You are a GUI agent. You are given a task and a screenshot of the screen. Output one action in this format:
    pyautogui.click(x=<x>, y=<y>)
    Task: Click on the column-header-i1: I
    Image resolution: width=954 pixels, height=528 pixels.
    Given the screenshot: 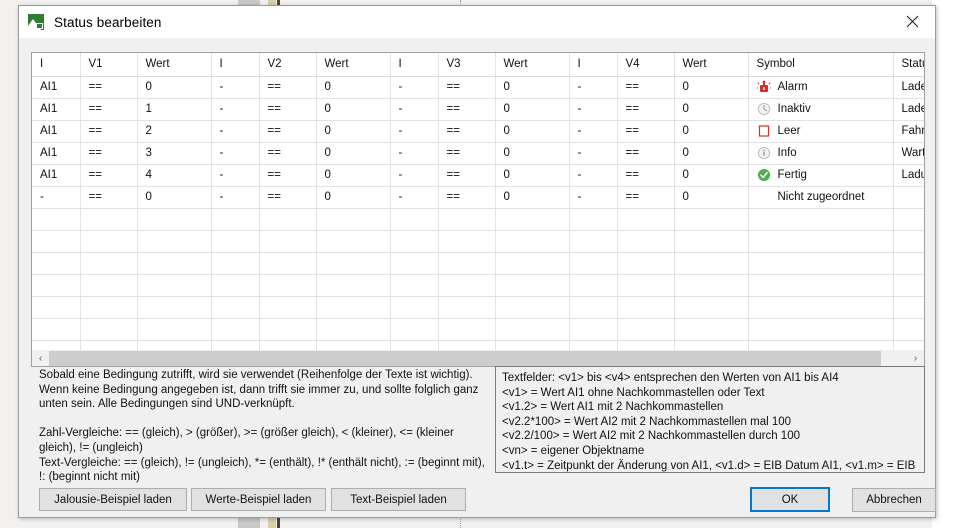 What is the action you would take?
    pyautogui.click(x=56, y=65)
    